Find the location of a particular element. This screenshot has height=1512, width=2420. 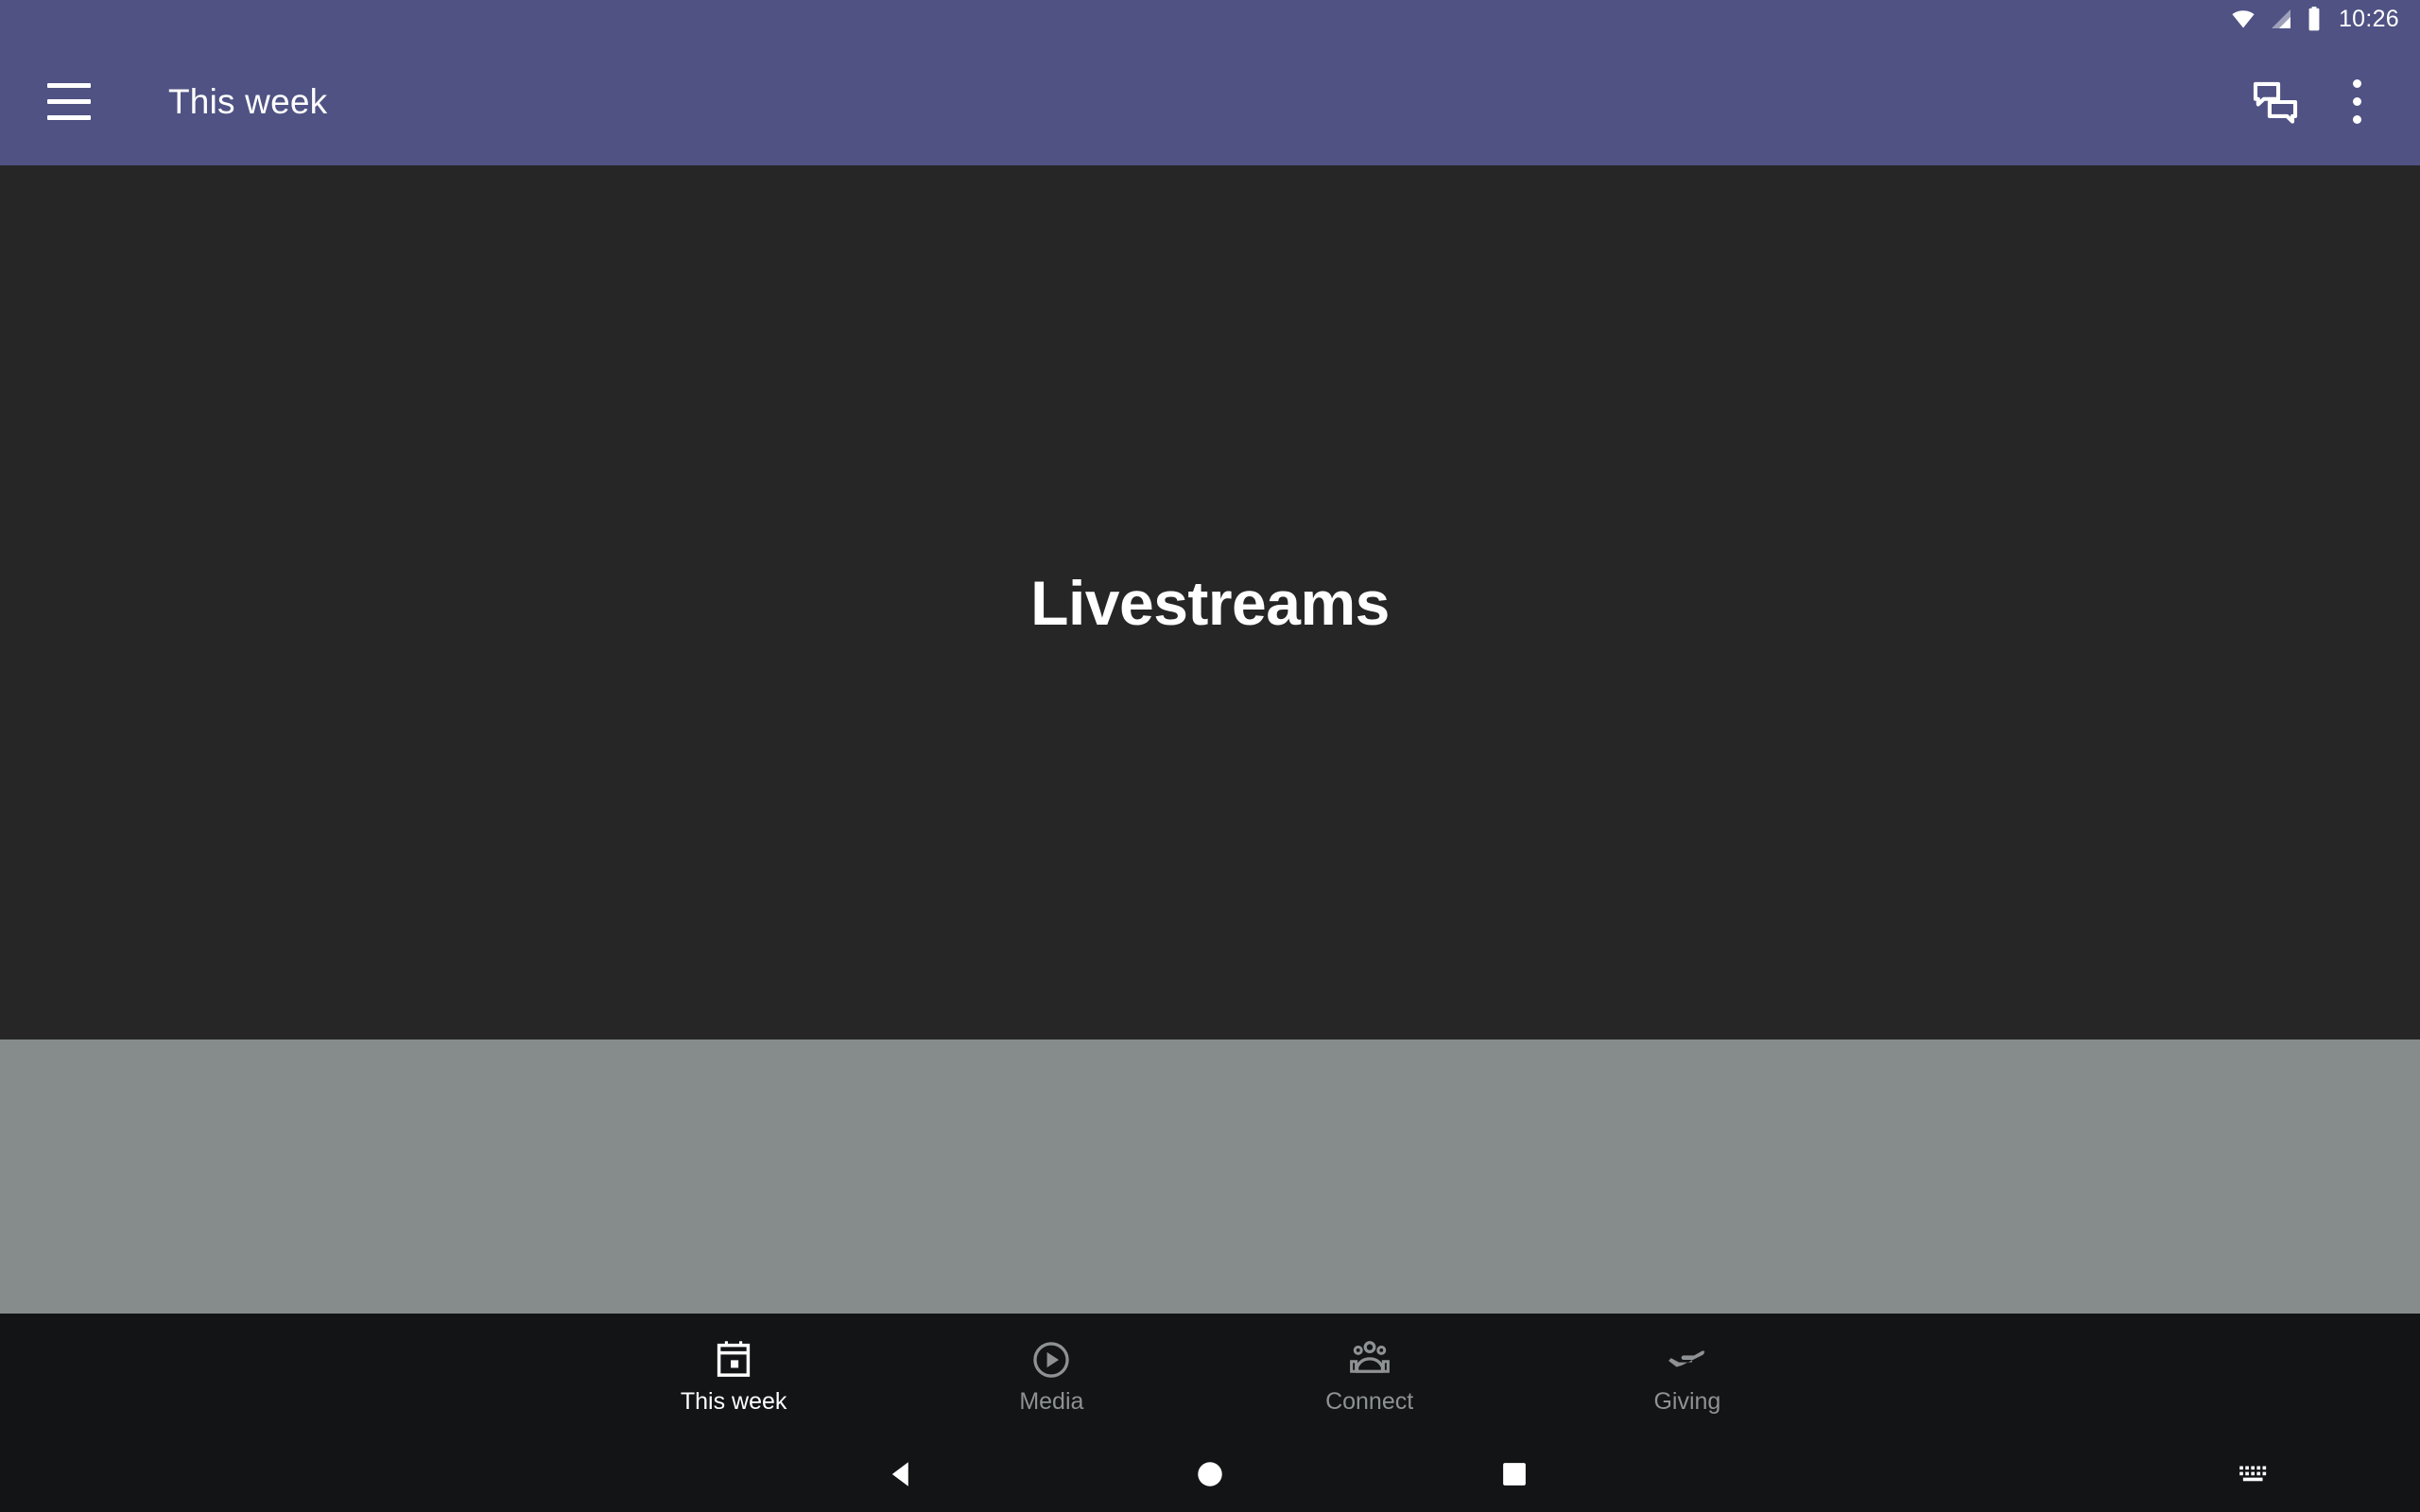

wifi-icon is located at coordinates (2243, 19).